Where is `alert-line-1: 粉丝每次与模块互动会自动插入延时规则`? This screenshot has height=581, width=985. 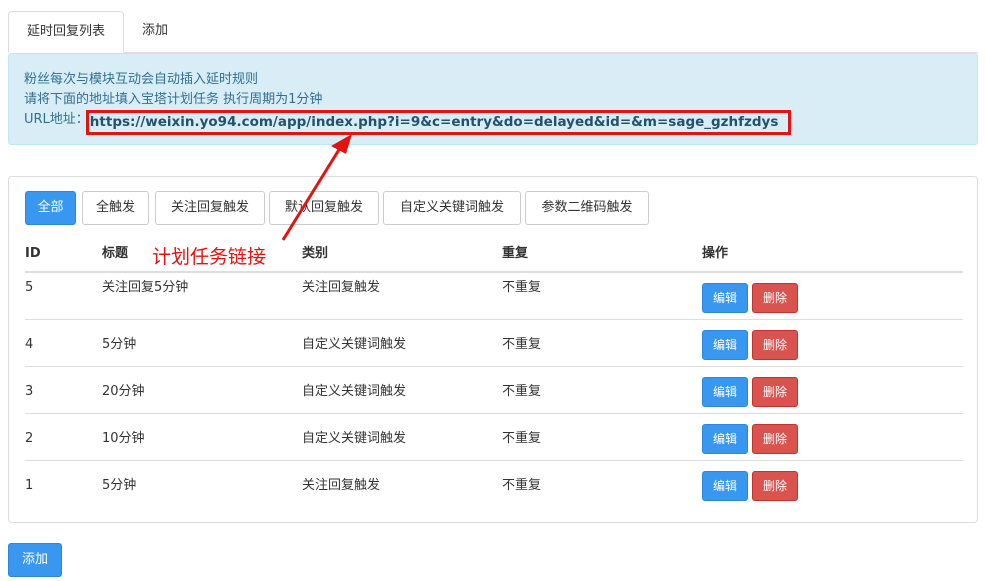
alert-line-1: 粉丝每次与模块互动会自动插入延时规则 is located at coordinates (141, 79).